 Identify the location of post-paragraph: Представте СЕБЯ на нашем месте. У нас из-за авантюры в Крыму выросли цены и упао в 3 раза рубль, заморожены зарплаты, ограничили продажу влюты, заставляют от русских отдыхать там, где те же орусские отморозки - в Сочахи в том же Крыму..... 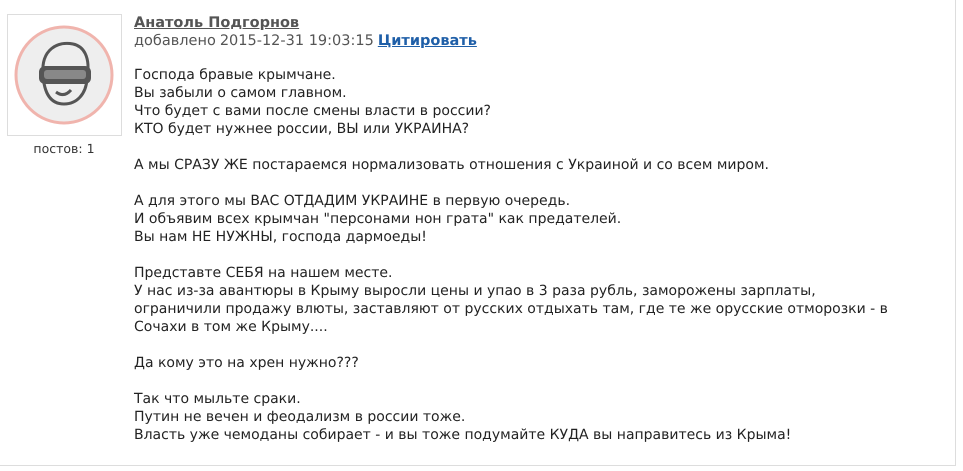
(511, 300).